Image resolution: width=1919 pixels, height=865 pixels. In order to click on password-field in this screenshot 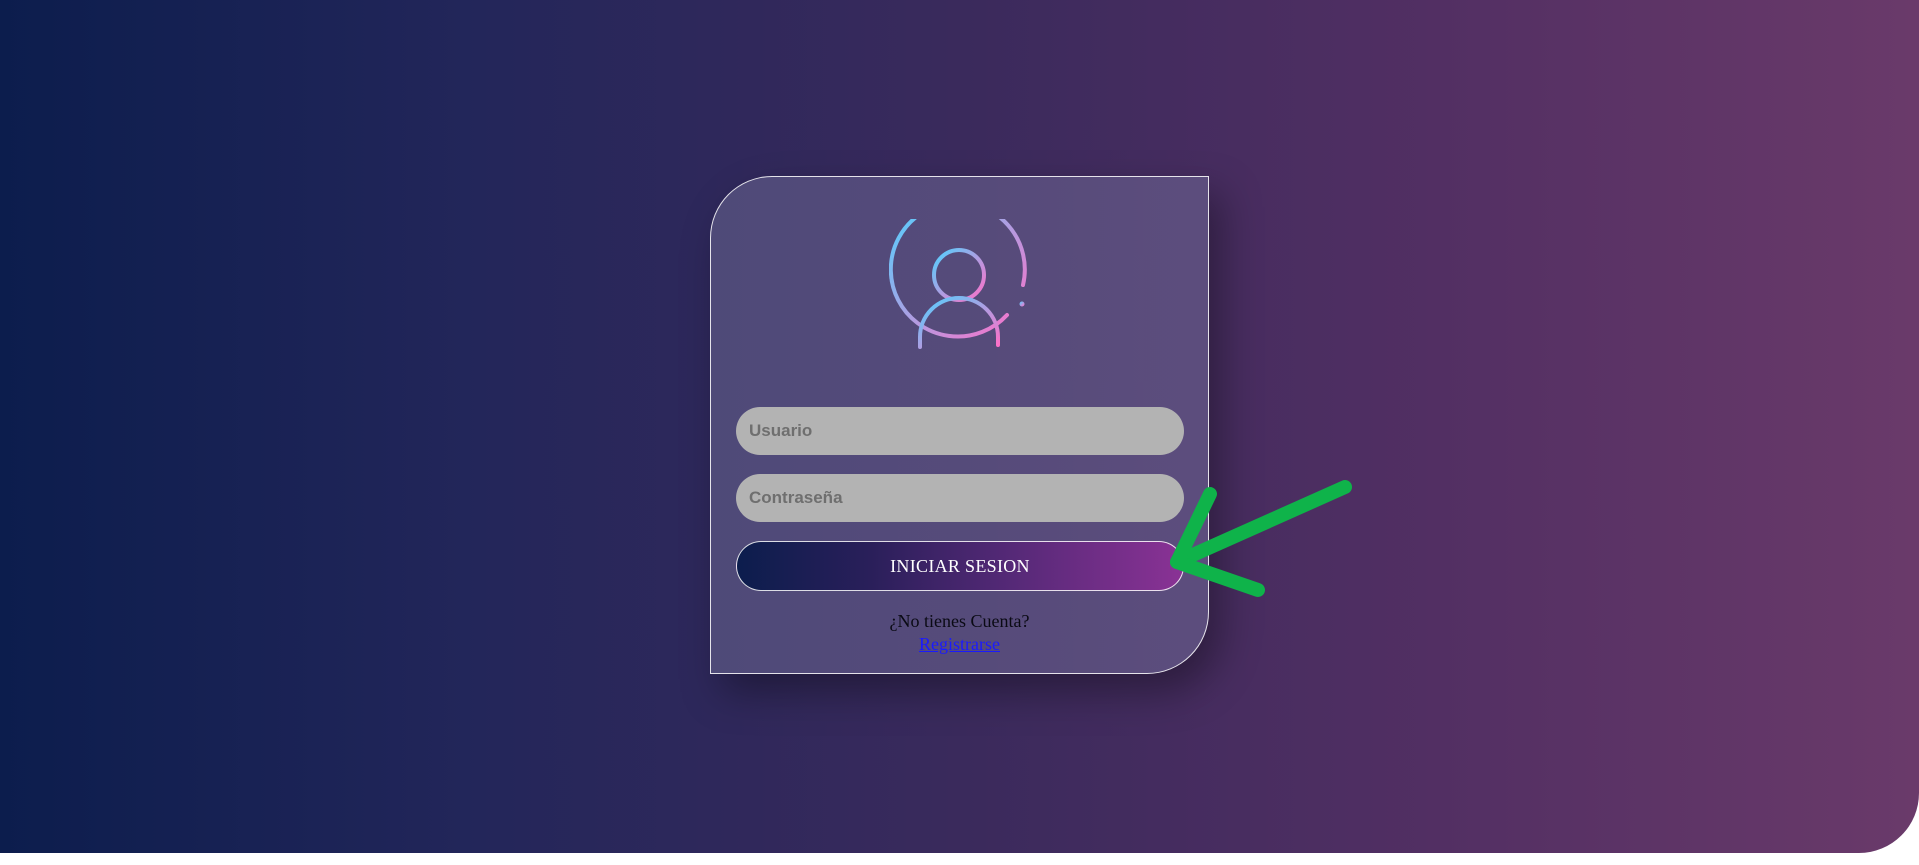, I will do `click(960, 498)`.